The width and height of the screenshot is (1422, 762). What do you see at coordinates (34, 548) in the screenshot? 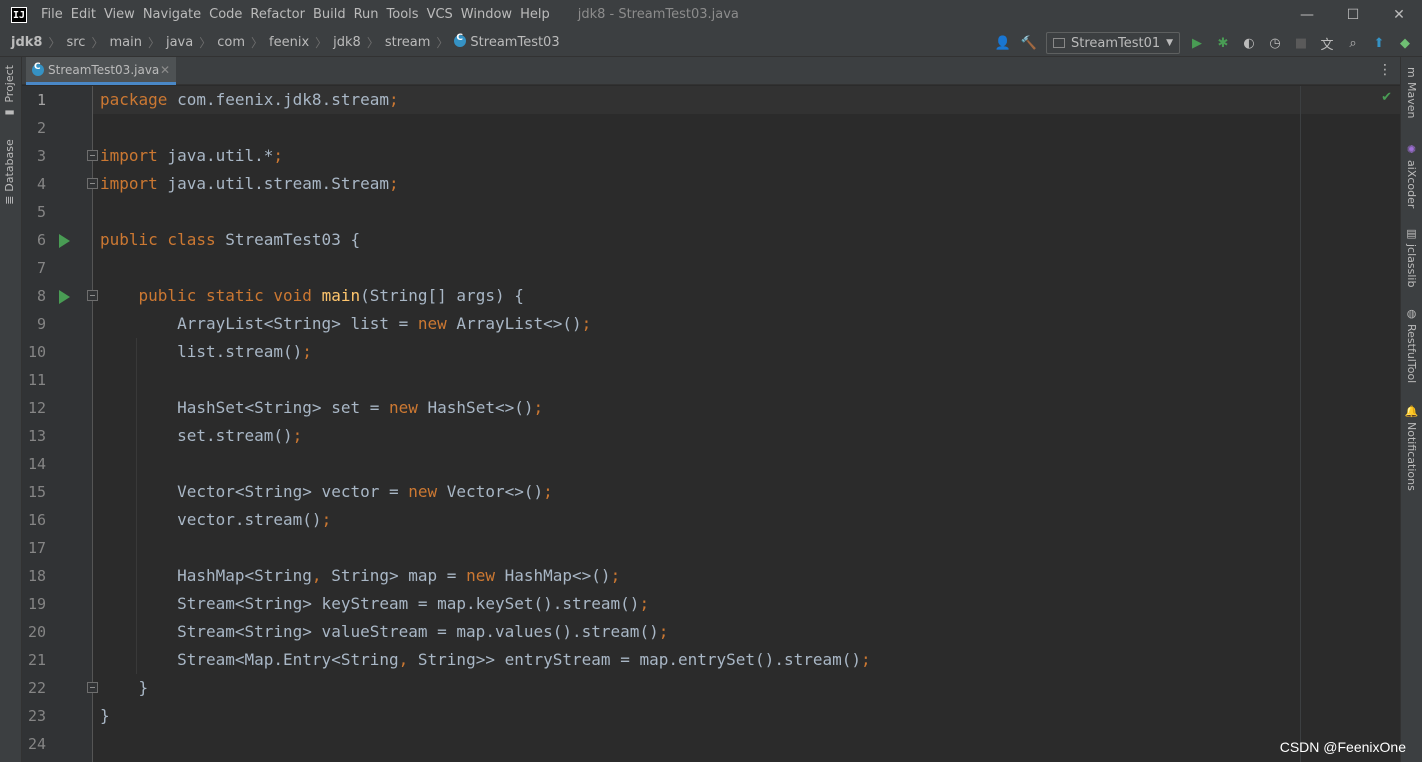
I see `line-number: 17` at bounding box center [34, 548].